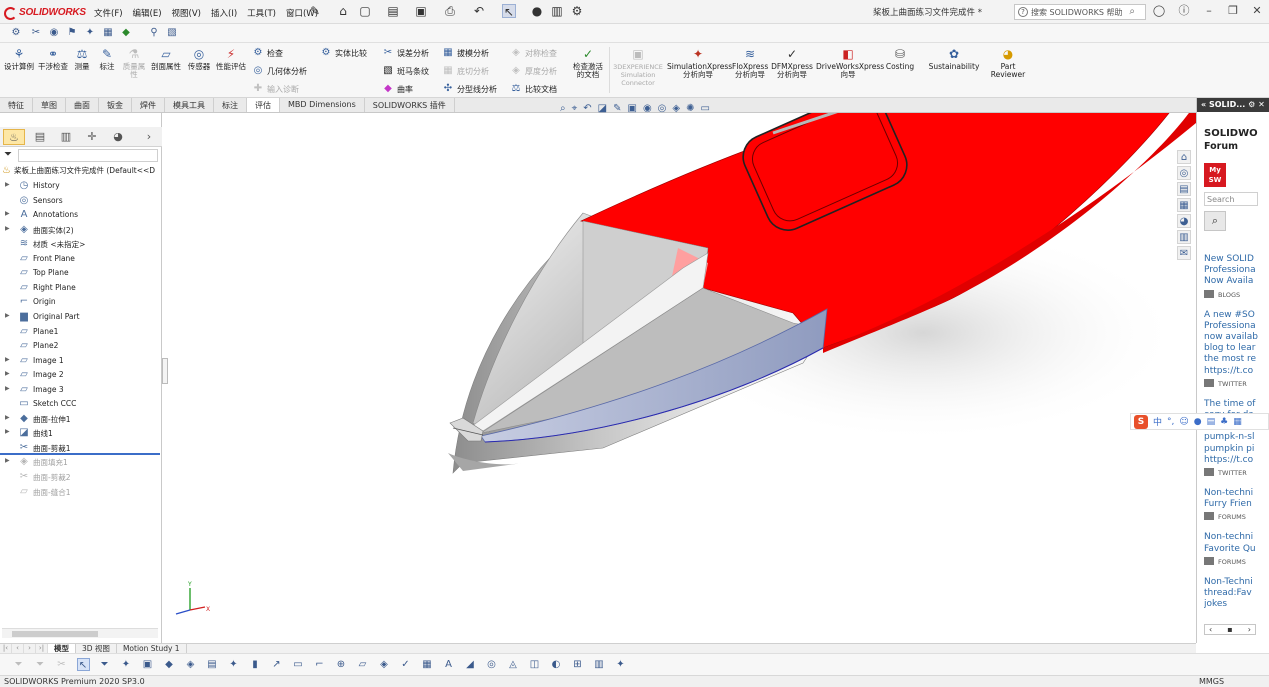 This screenshot has height=687, width=1269. I want to click on menu-insert: 插入(I), so click(224, 13).